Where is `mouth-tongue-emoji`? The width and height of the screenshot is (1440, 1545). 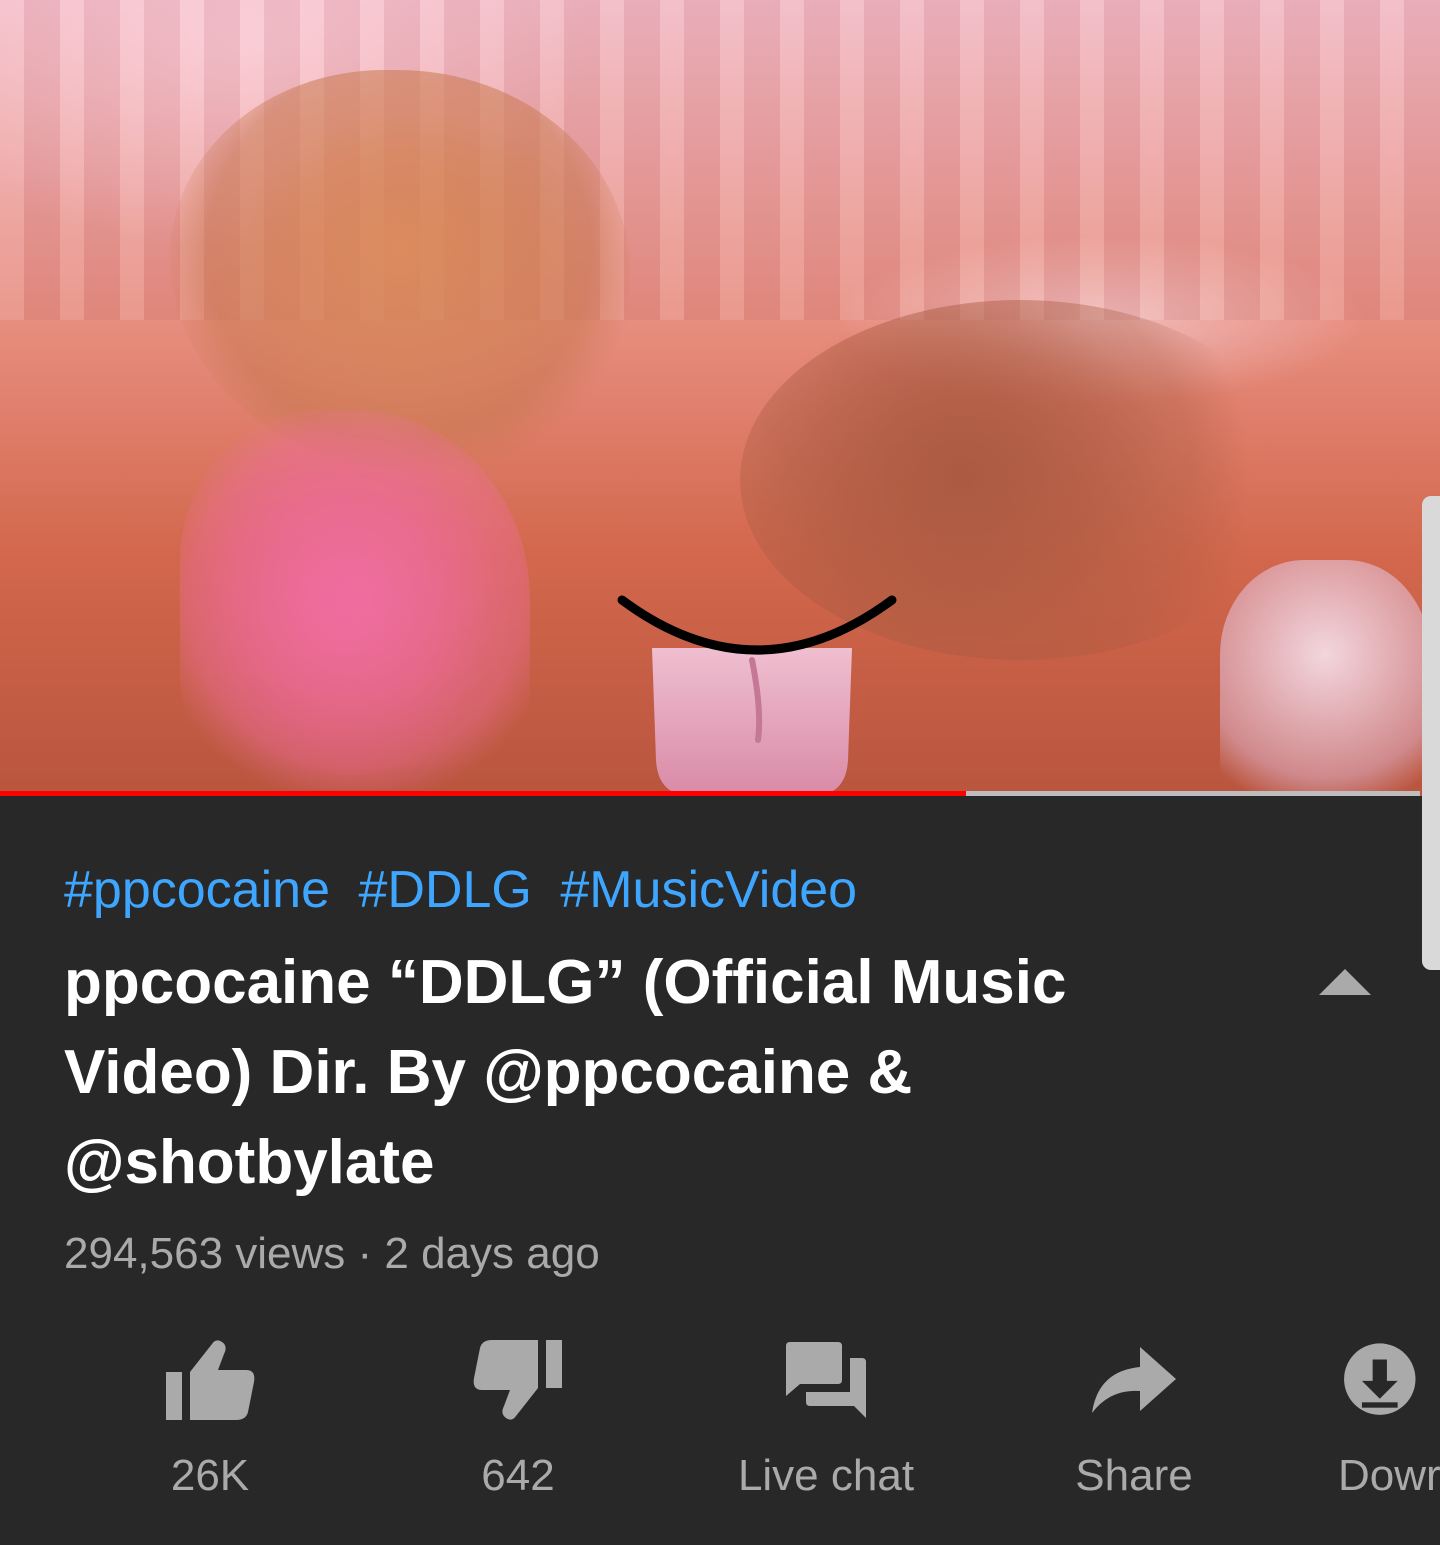 mouth-tongue-emoji is located at coordinates (757, 695).